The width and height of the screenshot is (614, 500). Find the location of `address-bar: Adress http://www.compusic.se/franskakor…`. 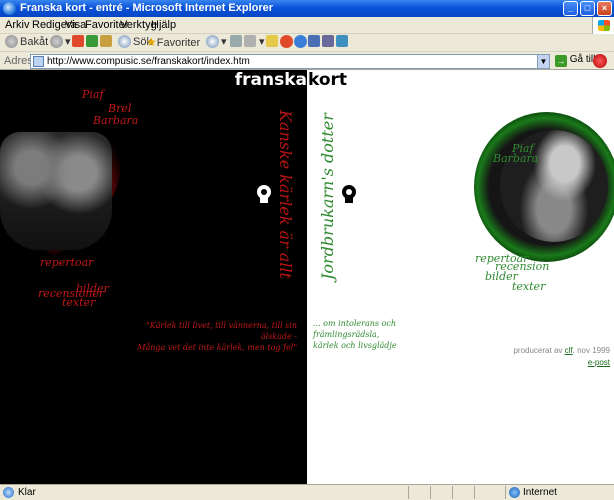

address-bar: Adress http://www.compusic.se/franskakor… is located at coordinates (307, 61).